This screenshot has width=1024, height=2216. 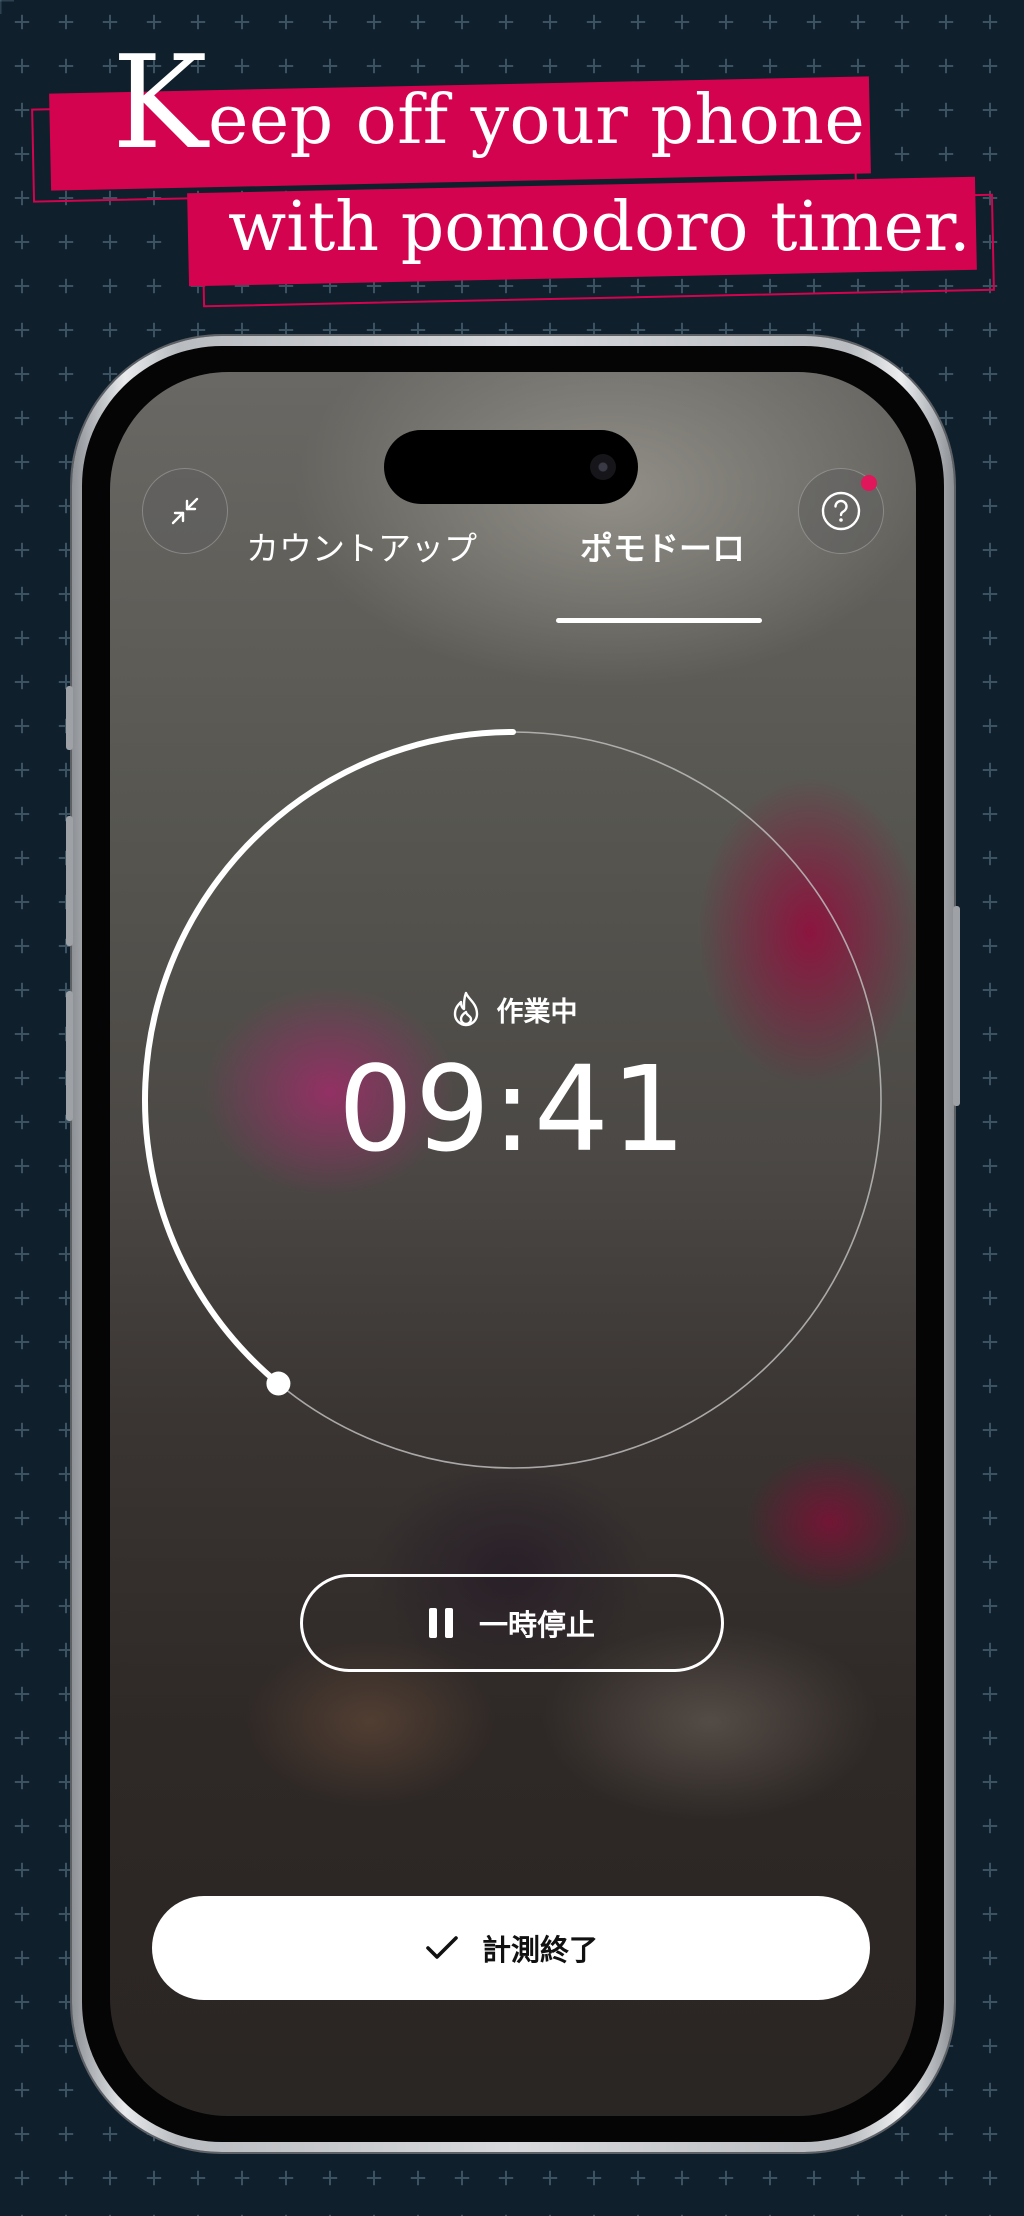 I want to click on headline-line-2: with pomodoro timer., so click(x=599, y=227).